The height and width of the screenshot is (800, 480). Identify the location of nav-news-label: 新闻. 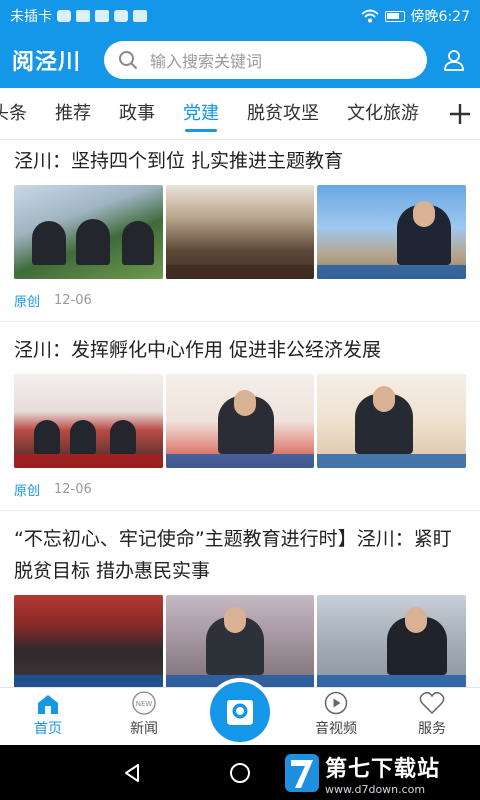
(144, 729).